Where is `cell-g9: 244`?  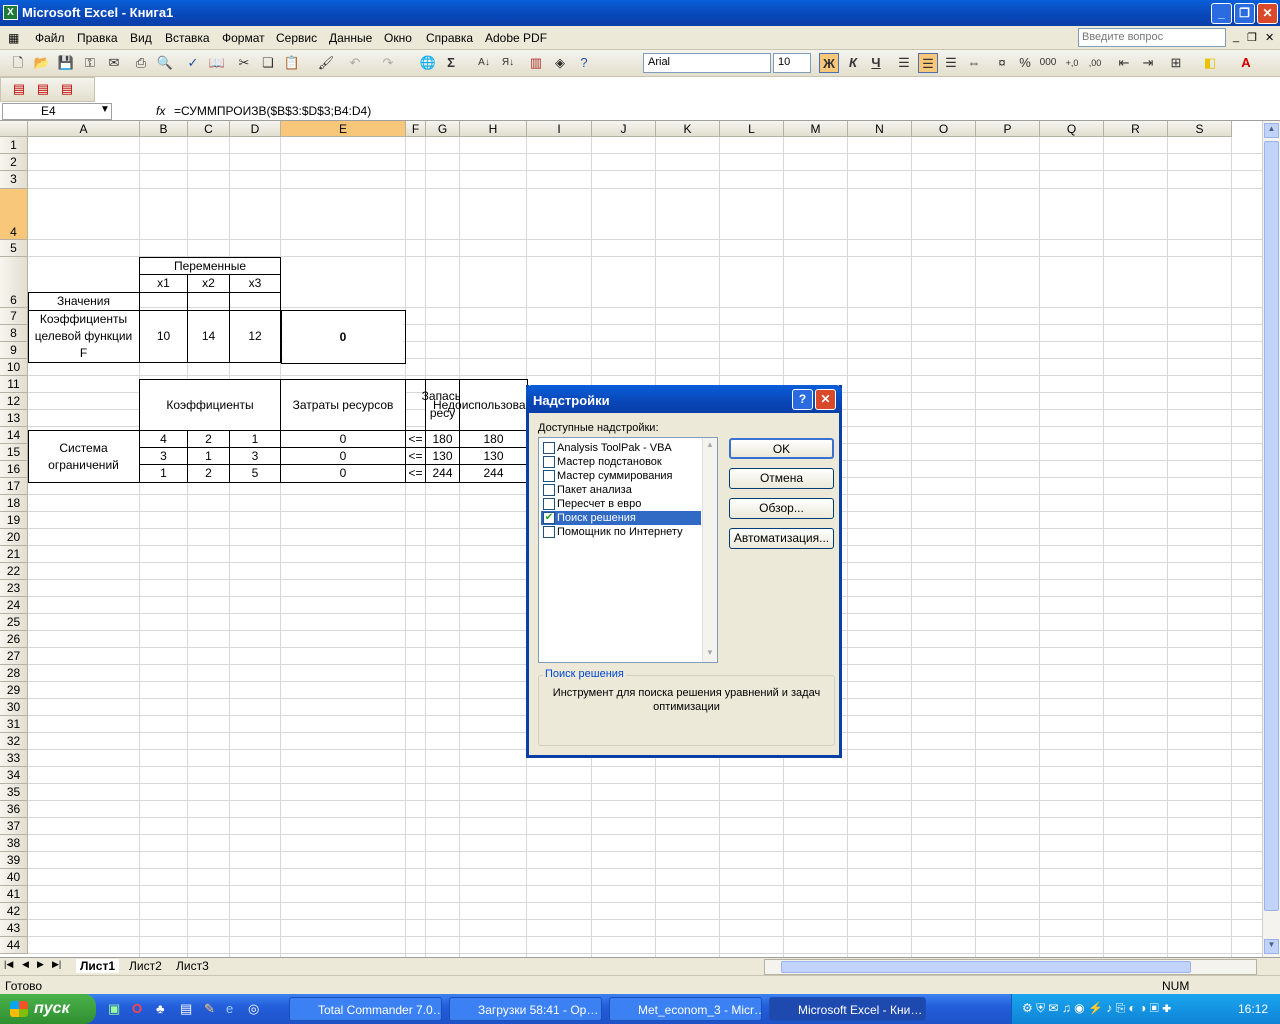 cell-g9: 244 is located at coordinates (442, 473).